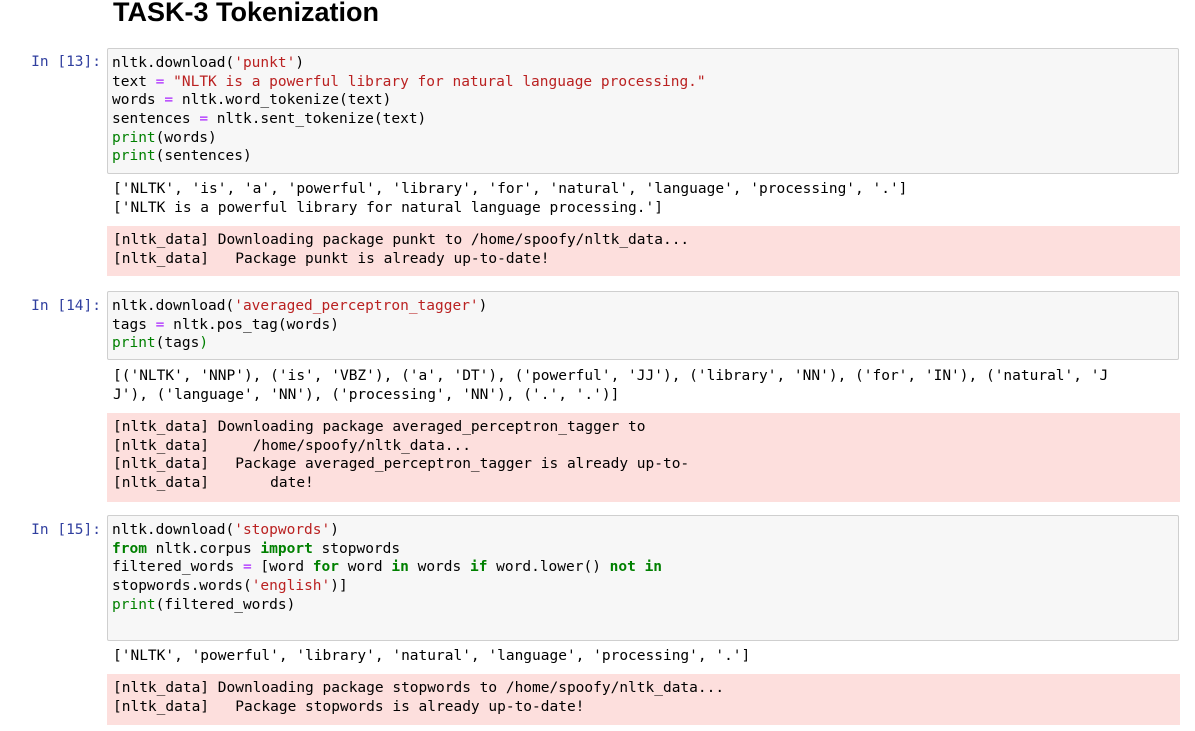 Image resolution: width=1195 pixels, height=731 pixels. What do you see at coordinates (66, 306) in the screenshot?
I see `cell-14-prompt: In [14]:` at bounding box center [66, 306].